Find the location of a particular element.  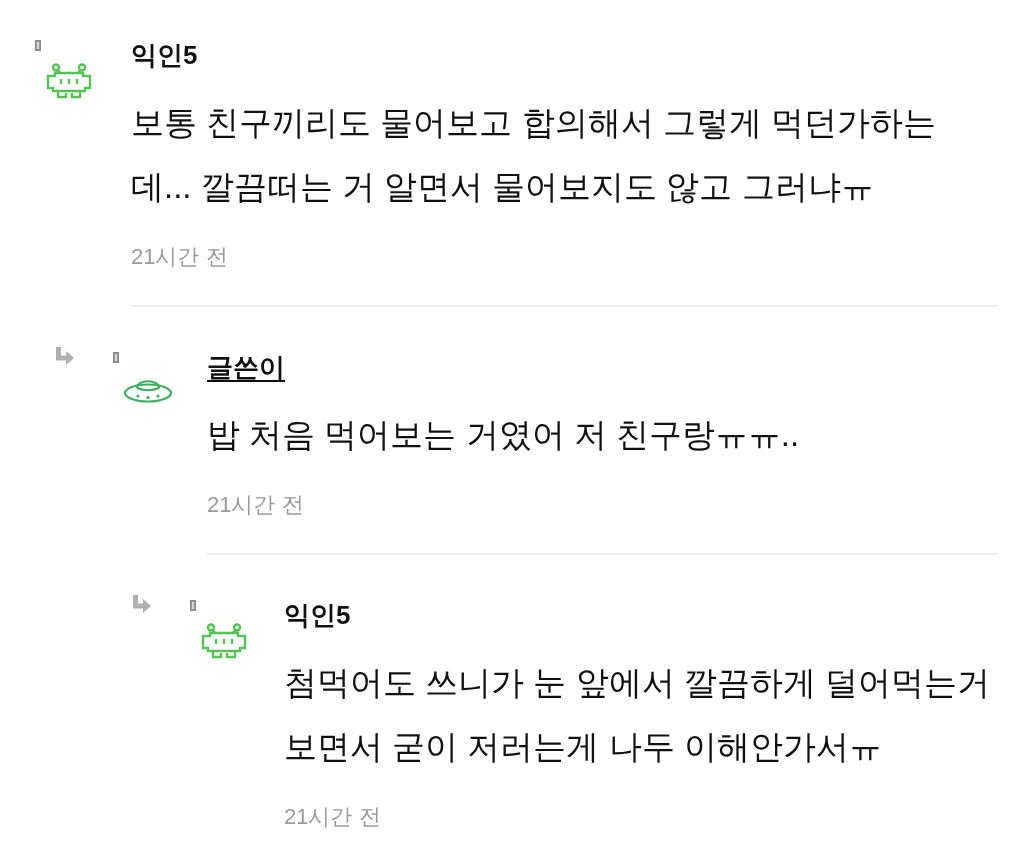

comment-text: 밥 처음 먹어보는 거였어 저 친구랑ㅠㅠ.. is located at coordinates (504, 435).